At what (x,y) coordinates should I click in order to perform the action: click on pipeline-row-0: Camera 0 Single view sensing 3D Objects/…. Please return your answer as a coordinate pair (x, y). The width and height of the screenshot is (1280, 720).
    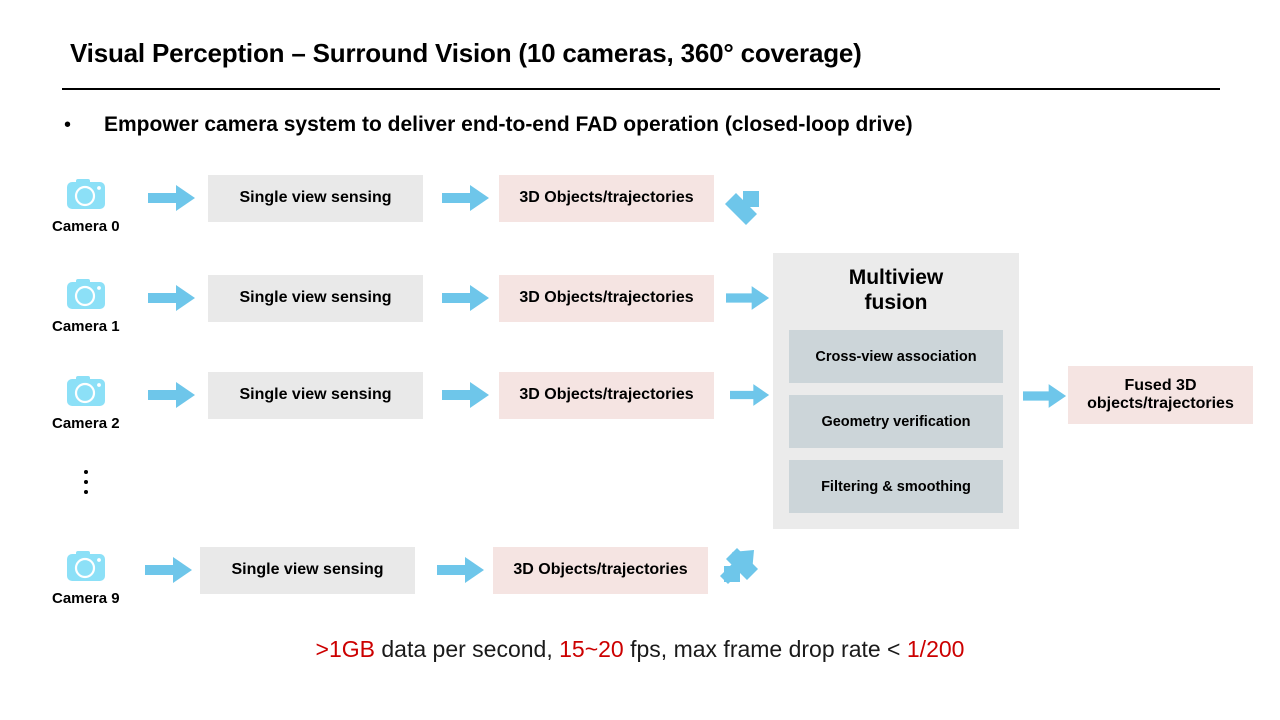
    Looking at the image, I should click on (640, 205).